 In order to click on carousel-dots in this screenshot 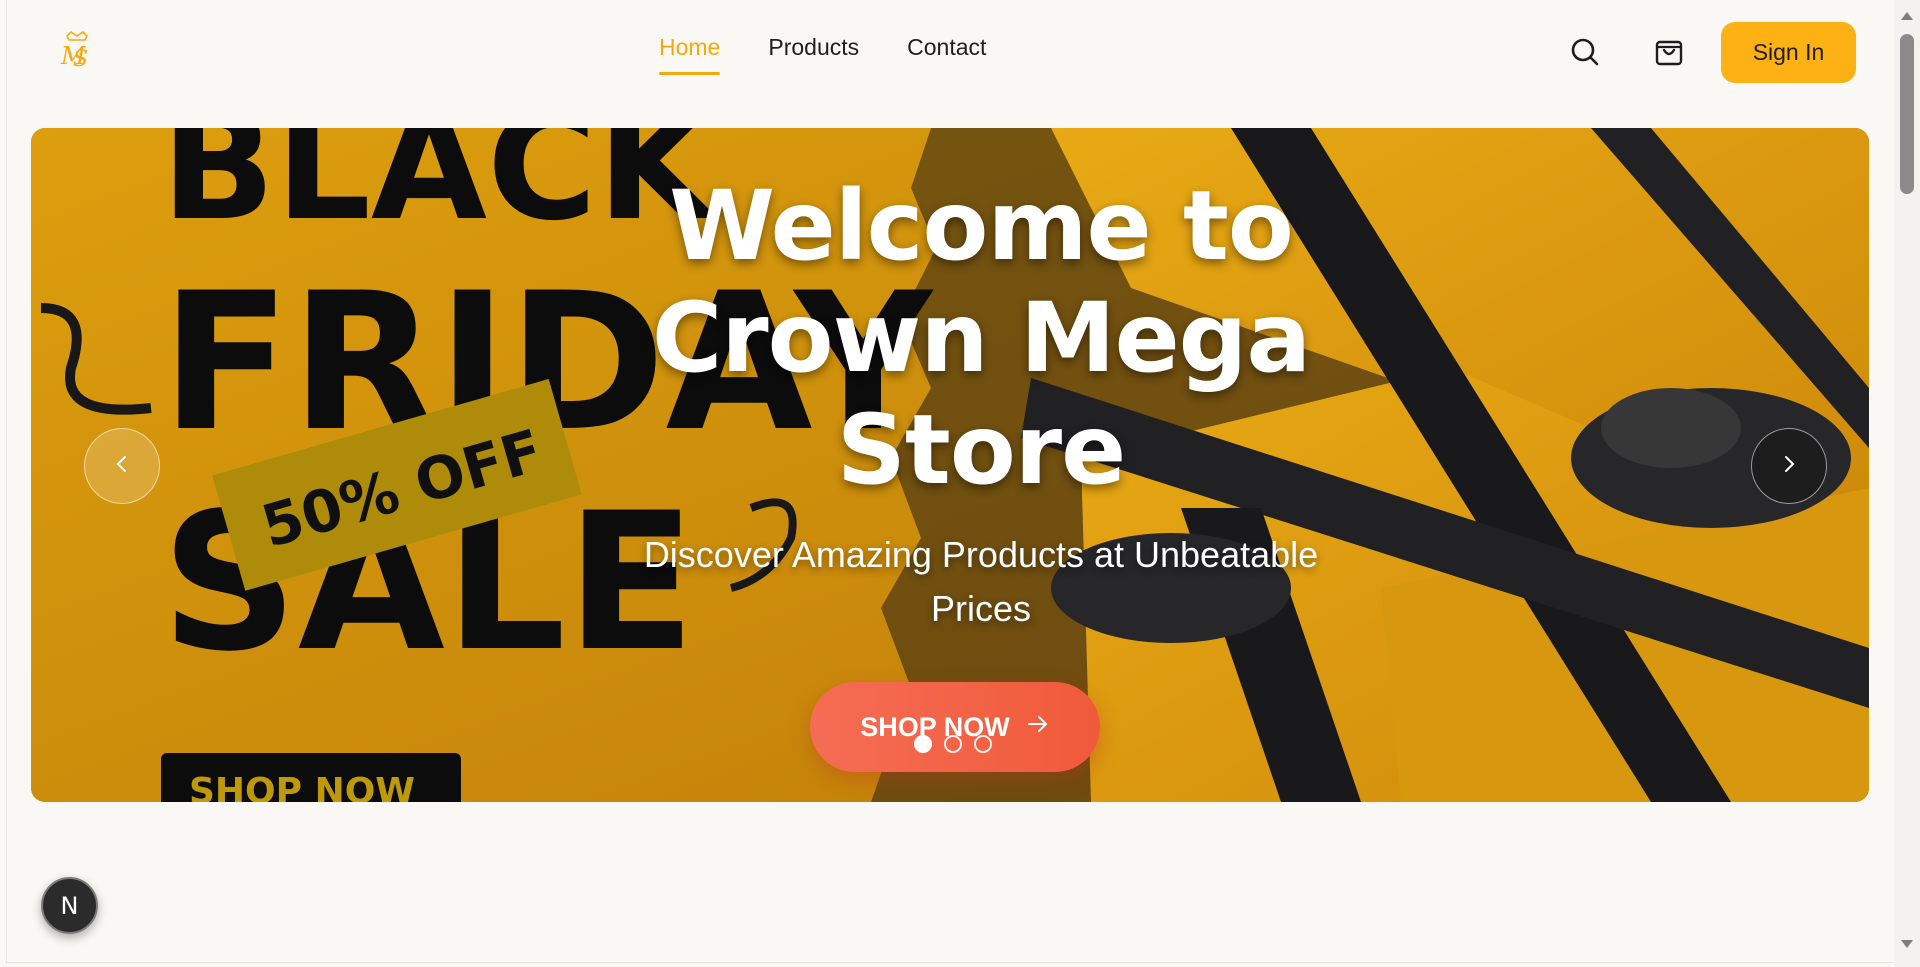, I will do `click(953, 744)`.